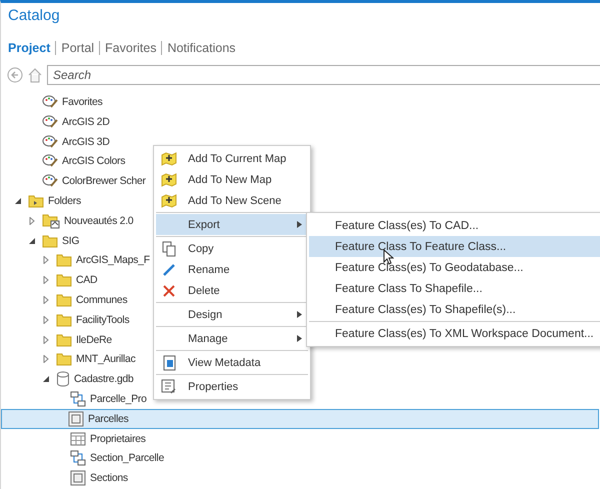 The image size is (600, 489). I want to click on tree-item: Proprietaires, so click(118, 438).